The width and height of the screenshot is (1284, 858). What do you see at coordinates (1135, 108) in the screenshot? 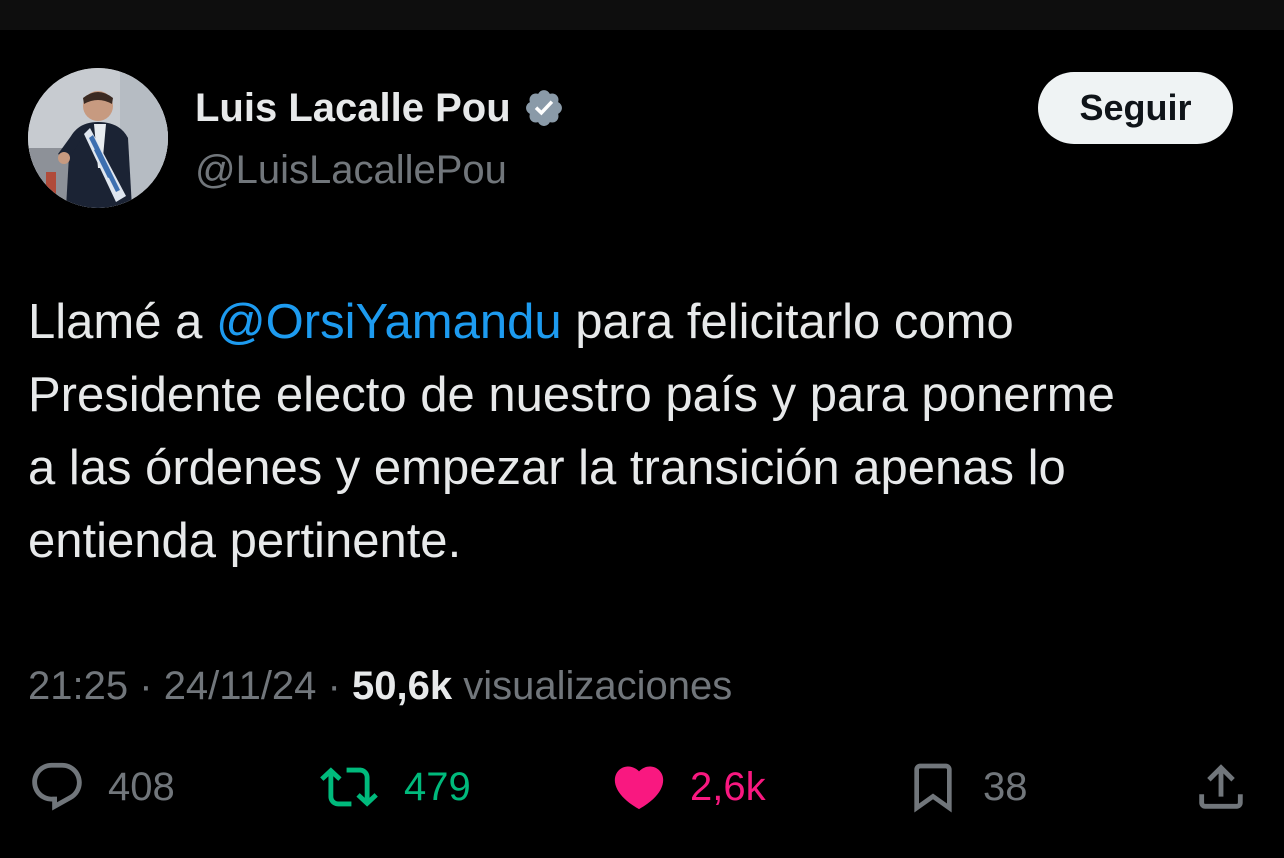
I see `follow-button: Seguir` at bounding box center [1135, 108].